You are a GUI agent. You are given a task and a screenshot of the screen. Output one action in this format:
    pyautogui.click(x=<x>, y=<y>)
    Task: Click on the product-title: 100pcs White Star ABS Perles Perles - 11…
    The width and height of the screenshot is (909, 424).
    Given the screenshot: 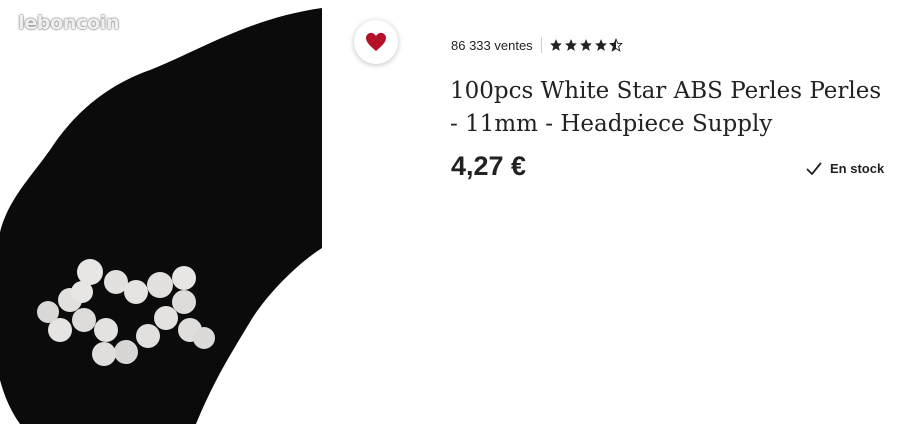 What is the action you would take?
    pyautogui.click(x=666, y=107)
    